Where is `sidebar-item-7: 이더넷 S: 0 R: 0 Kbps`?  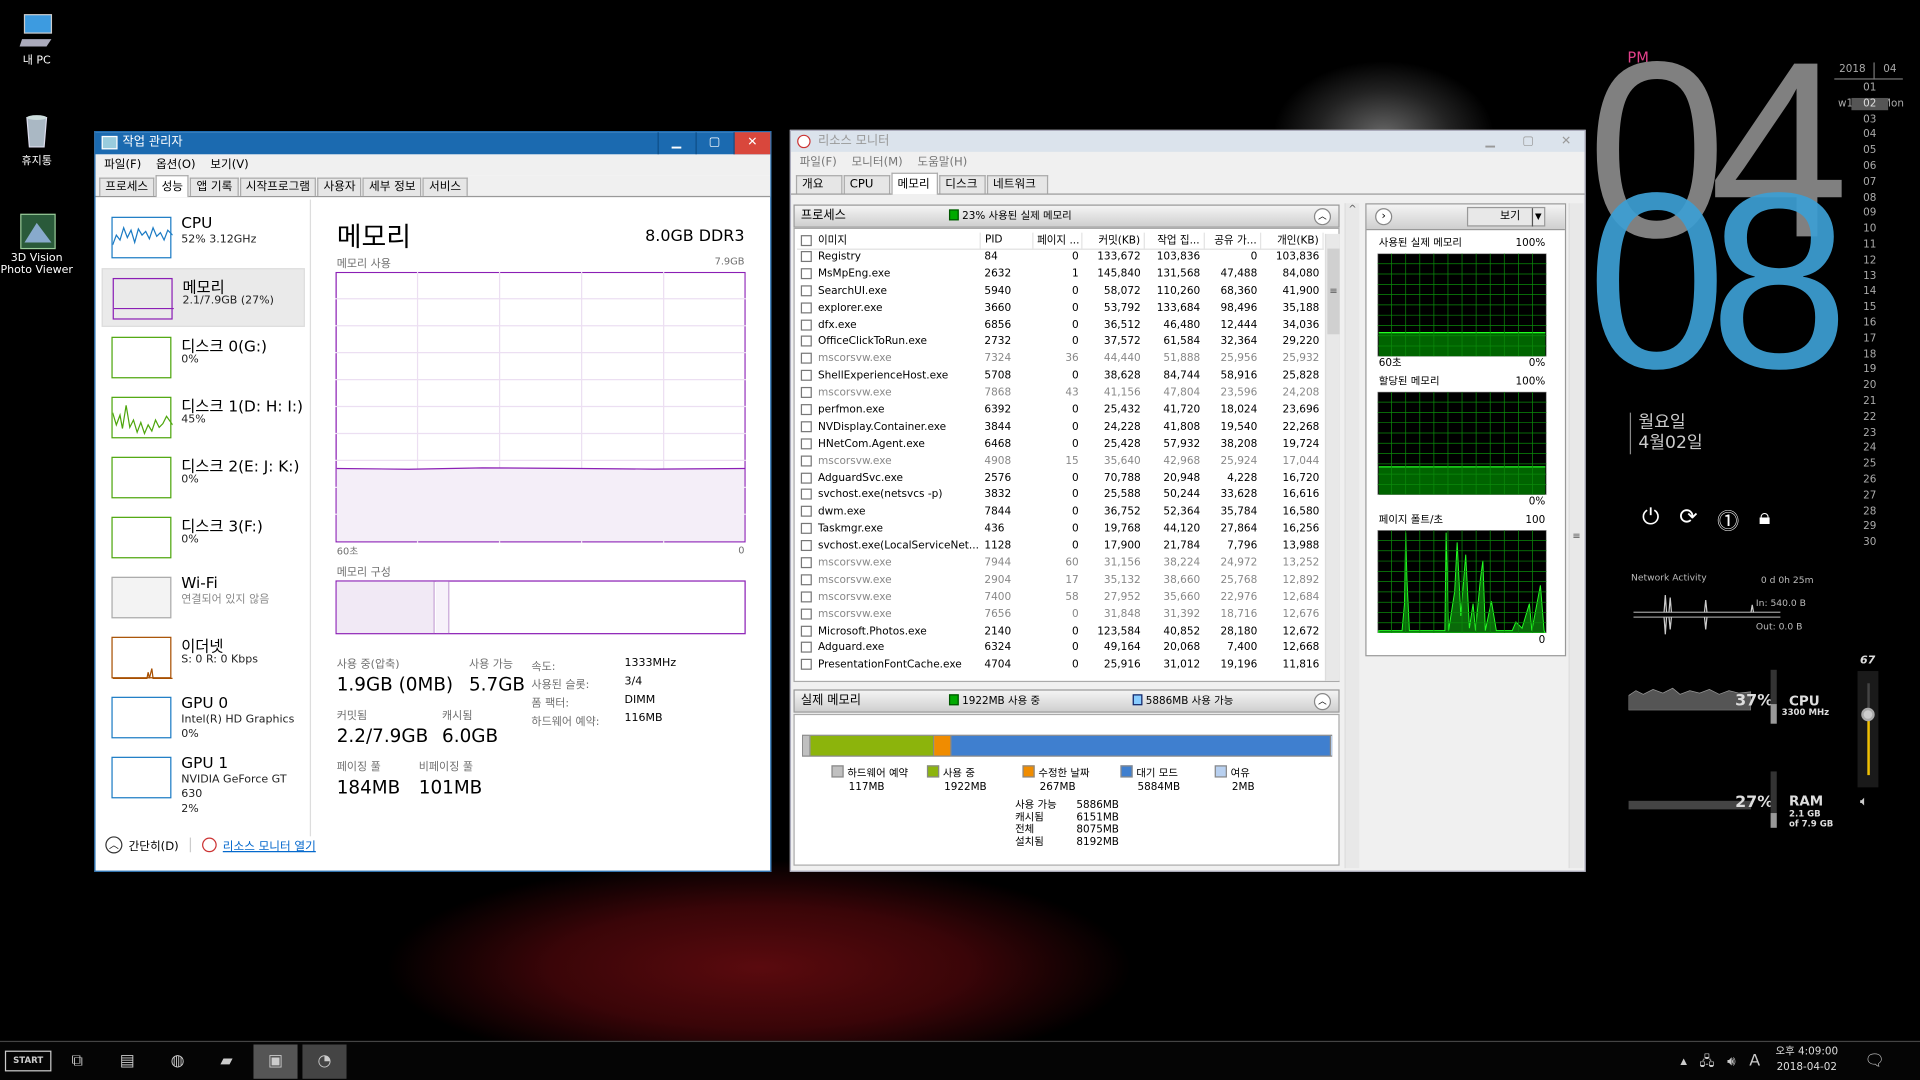 sidebar-item-7: 이더넷 S: 0 R: 0 Kbps is located at coordinates (203, 657).